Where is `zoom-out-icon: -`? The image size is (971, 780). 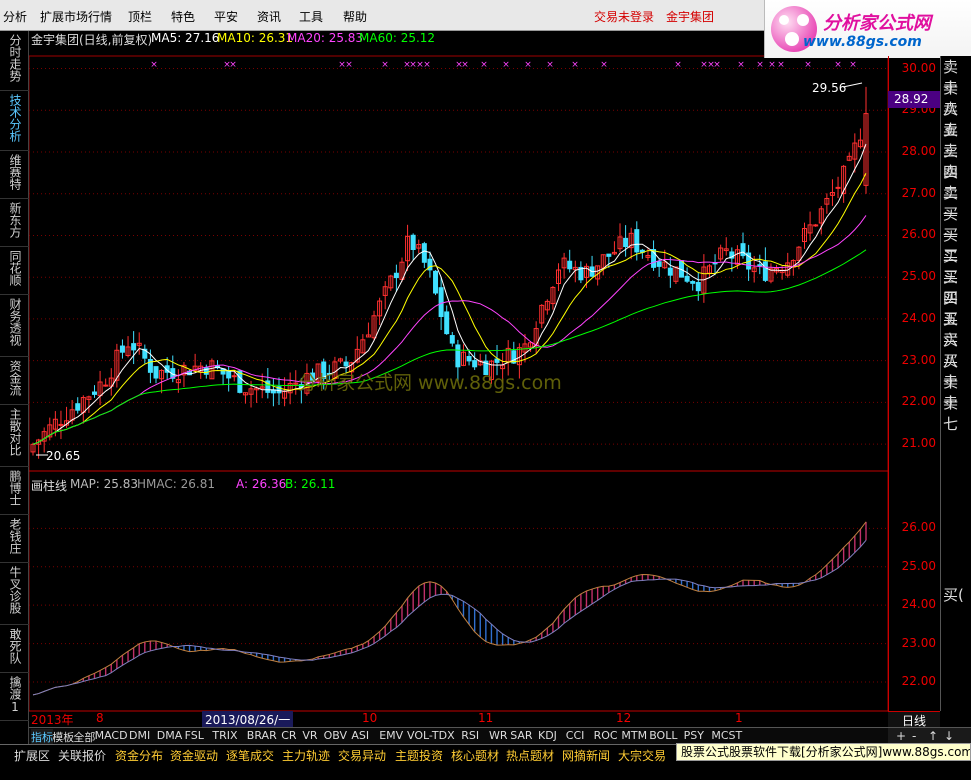 zoom-out-icon: - is located at coordinates (914, 736).